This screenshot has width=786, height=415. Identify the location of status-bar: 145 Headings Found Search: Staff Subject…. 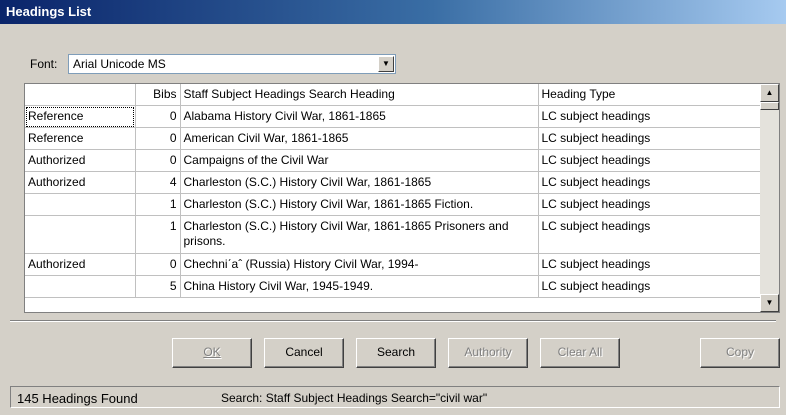
(395, 397).